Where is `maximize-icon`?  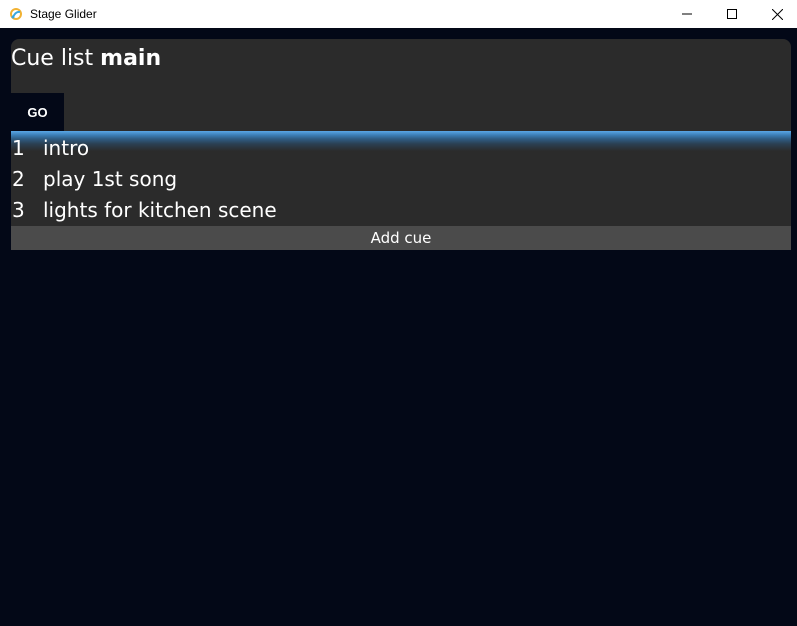
maximize-icon is located at coordinates (732, 14).